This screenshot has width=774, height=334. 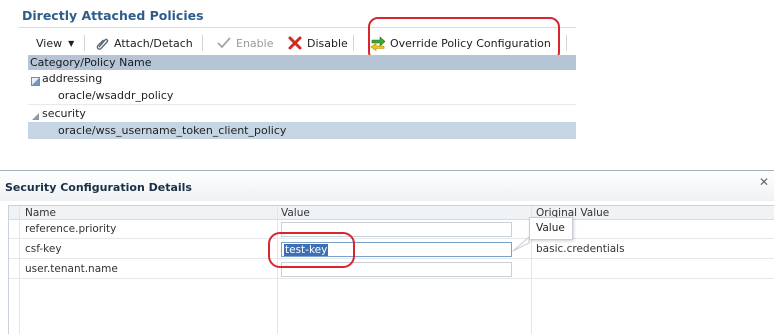 I want to click on column-header-name: Name, so click(x=40, y=213).